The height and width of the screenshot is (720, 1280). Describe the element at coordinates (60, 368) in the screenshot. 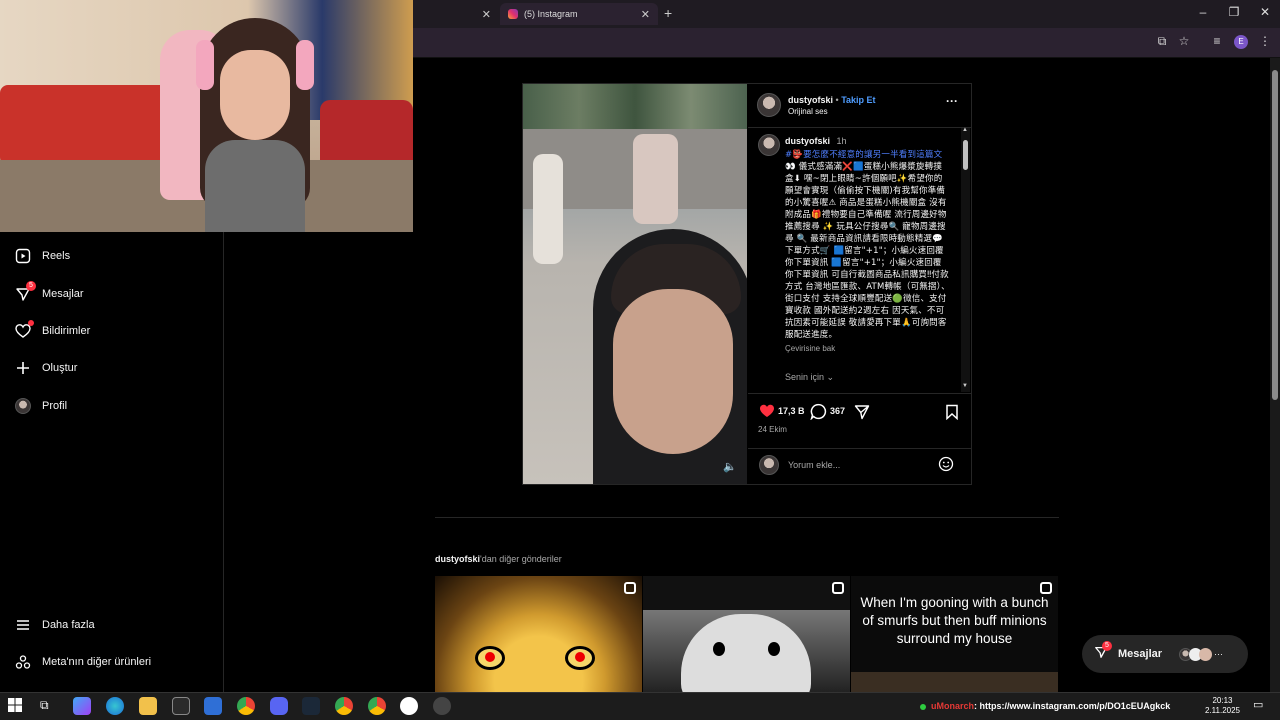

I see `sidebar-item-label: Oluştur` at that location.